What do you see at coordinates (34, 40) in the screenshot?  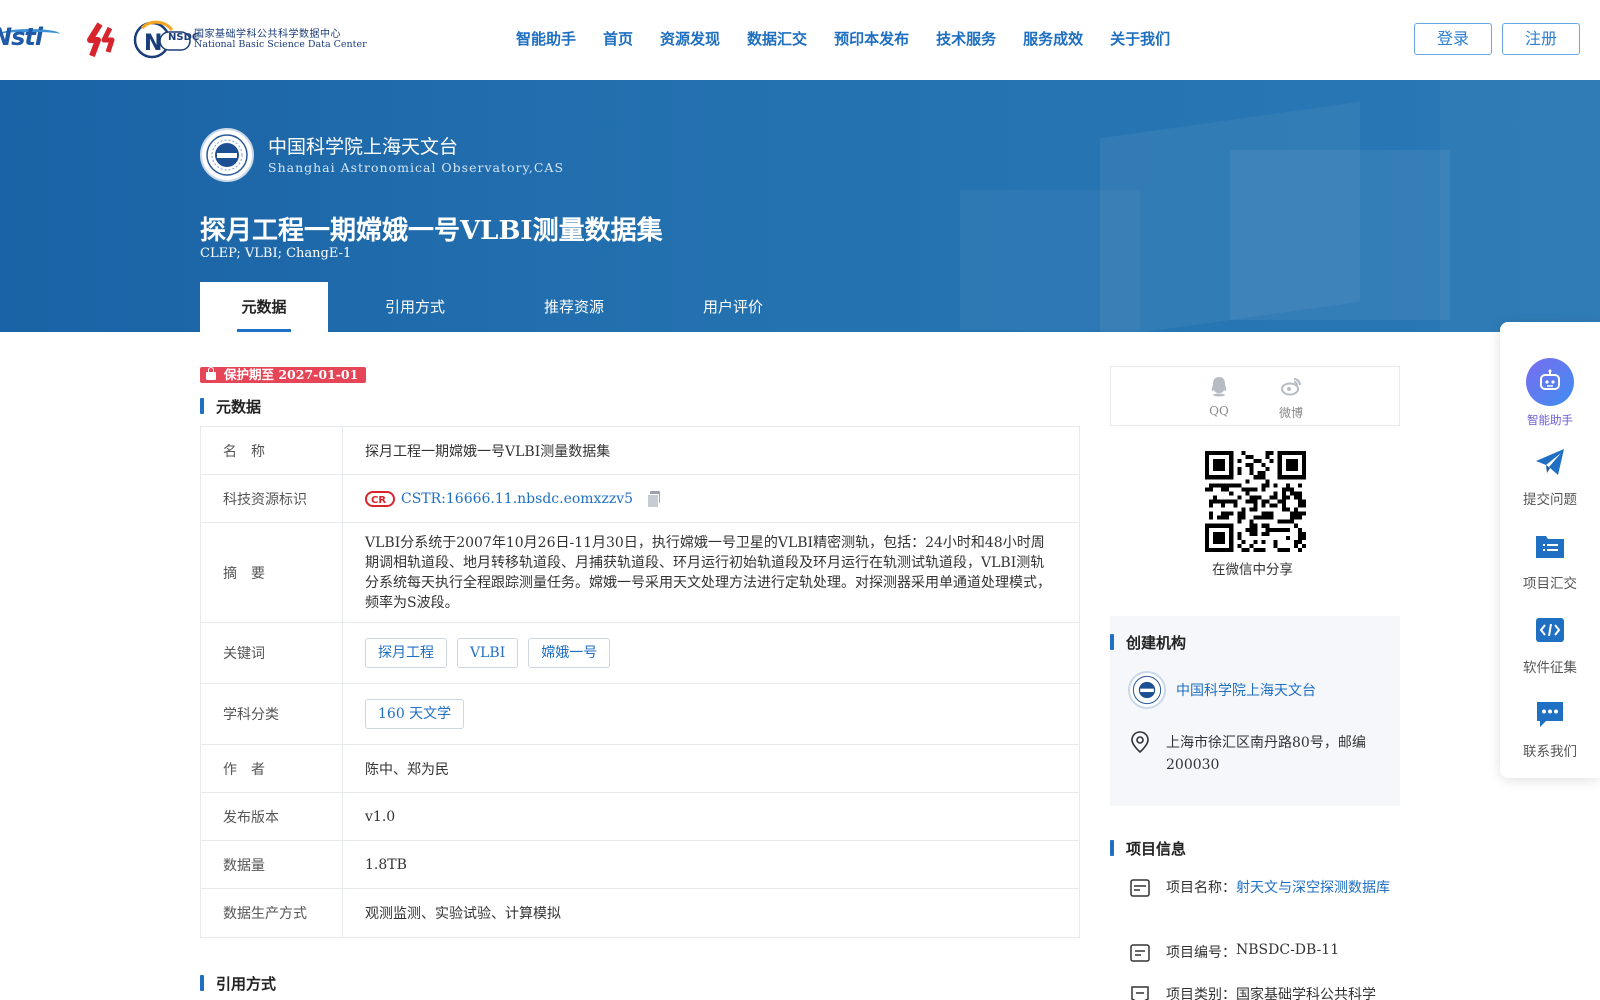 I see `nsti-logo: Nsti` at bounding box center [34, 40].